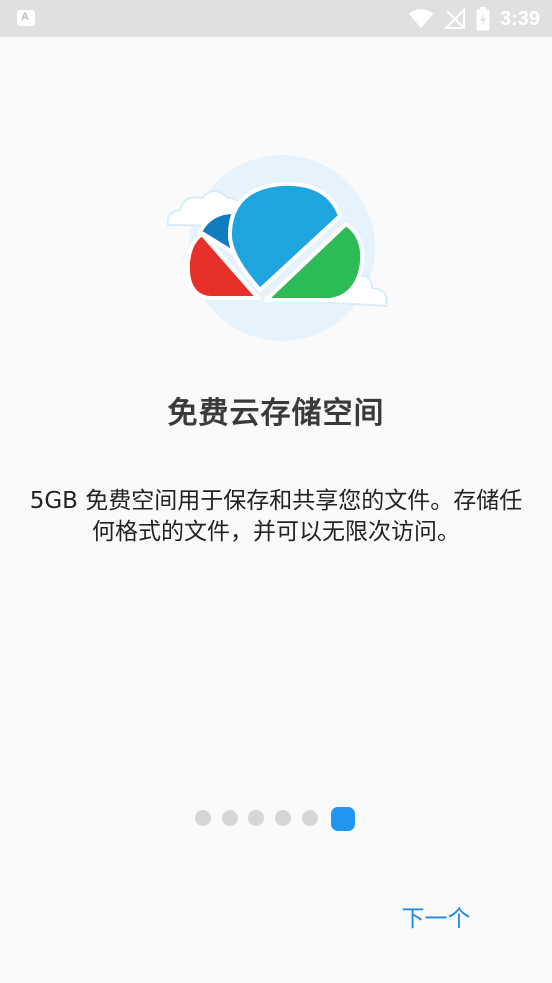 This screenshot has height=983, width=552. Describe the element at coordinates (276, 413) in the screenshot. I see `page-title: 免费云存储空间` at that location.